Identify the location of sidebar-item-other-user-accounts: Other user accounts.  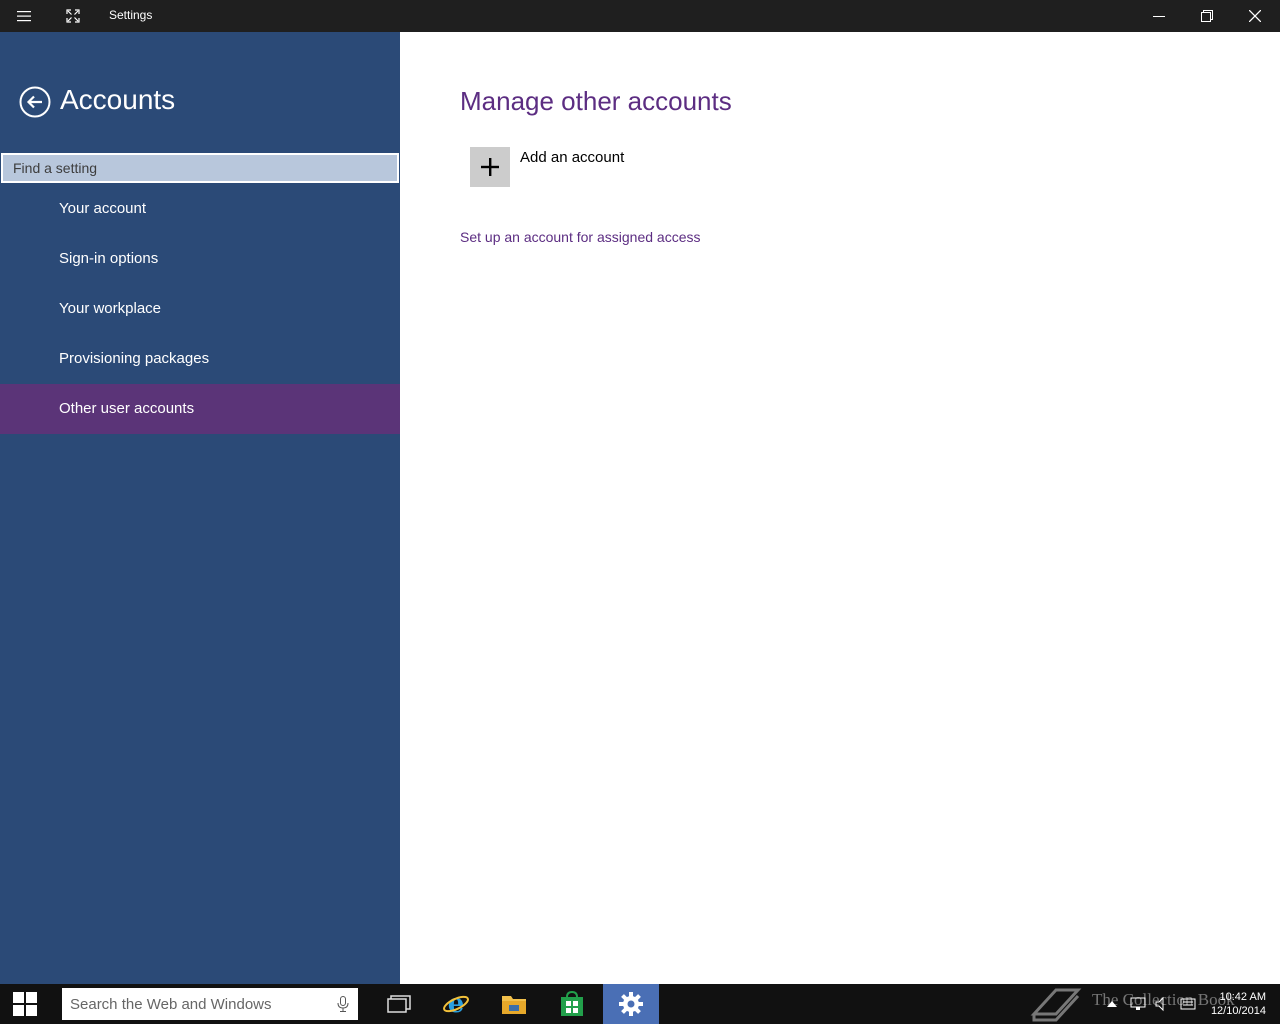
(200, 409).